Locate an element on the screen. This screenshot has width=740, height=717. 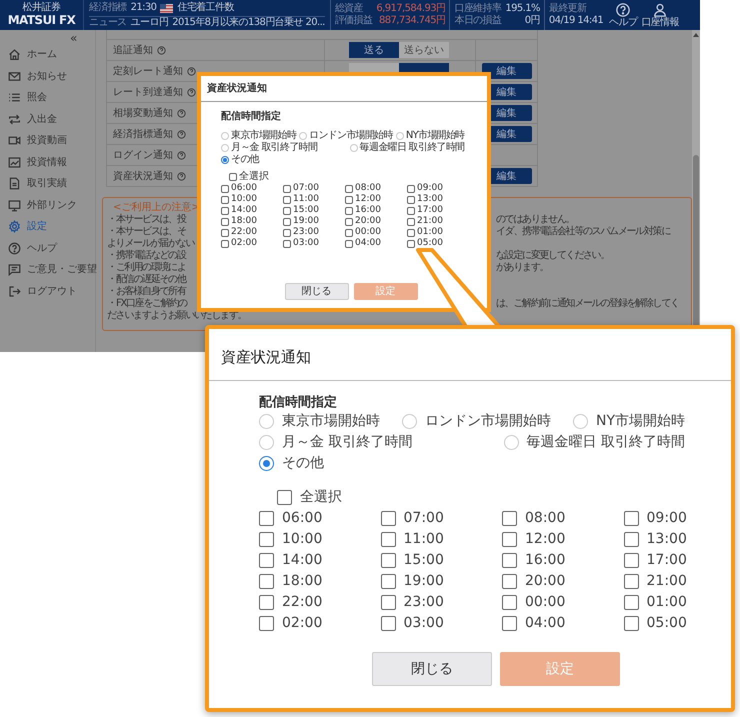
sidebar-item: 外部リンク is located at coordinates (47, 205).